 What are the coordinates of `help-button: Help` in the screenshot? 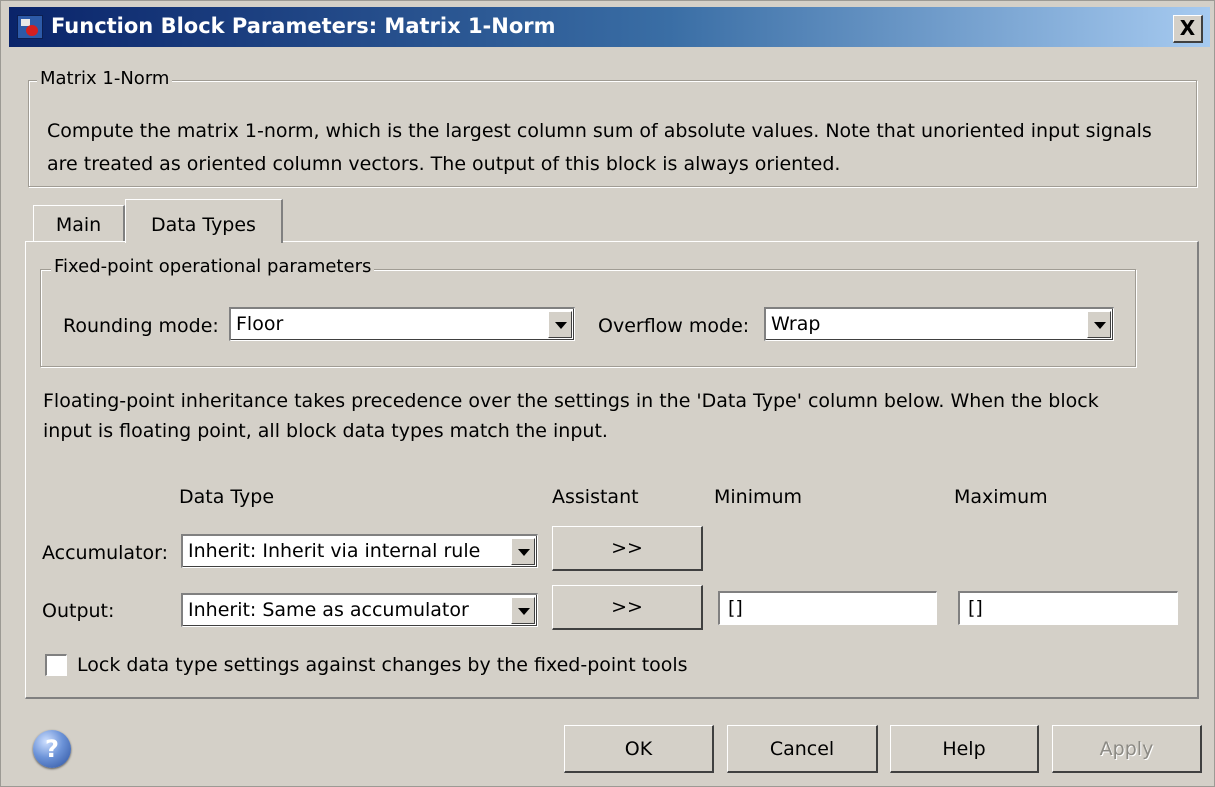 It's located at (964, 749).